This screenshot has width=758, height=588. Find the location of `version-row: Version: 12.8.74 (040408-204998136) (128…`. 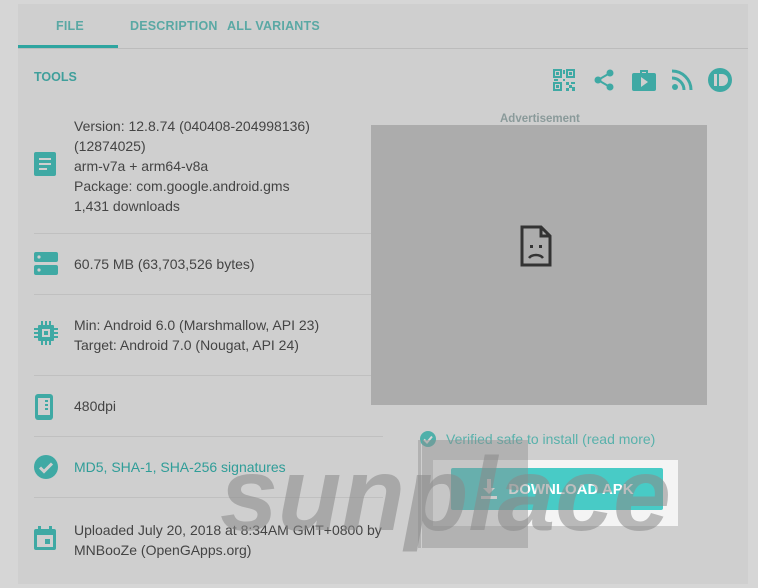

version-row: Version: 12.8.74 (040408-204998136) (128… is located at coordinates (208, 172).